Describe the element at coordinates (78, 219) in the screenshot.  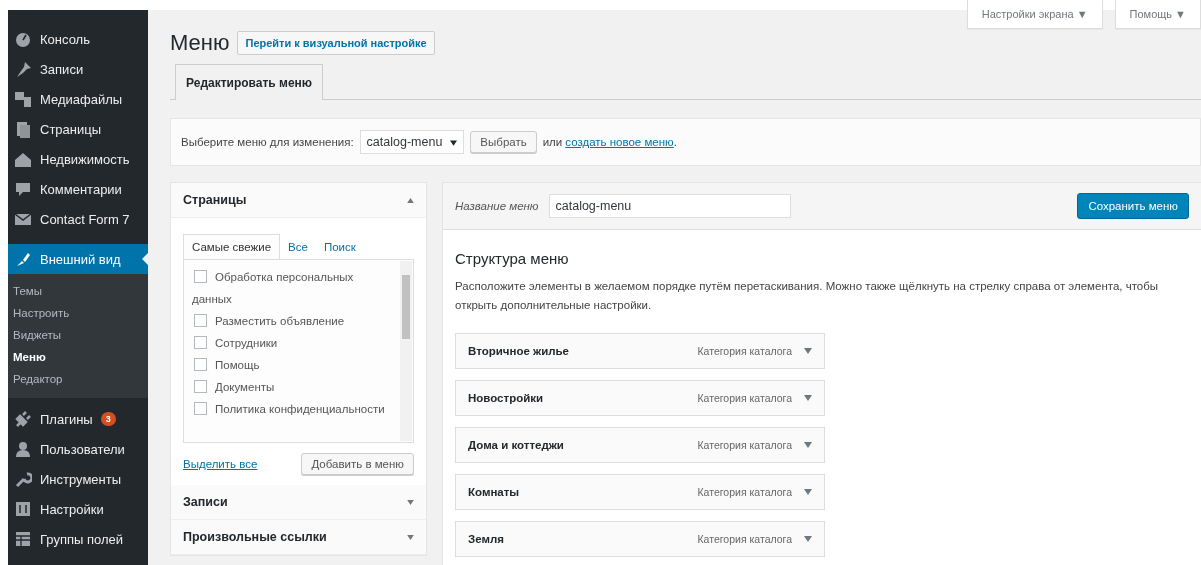
I see `sidebar-item: Contact Form 7` at that location.